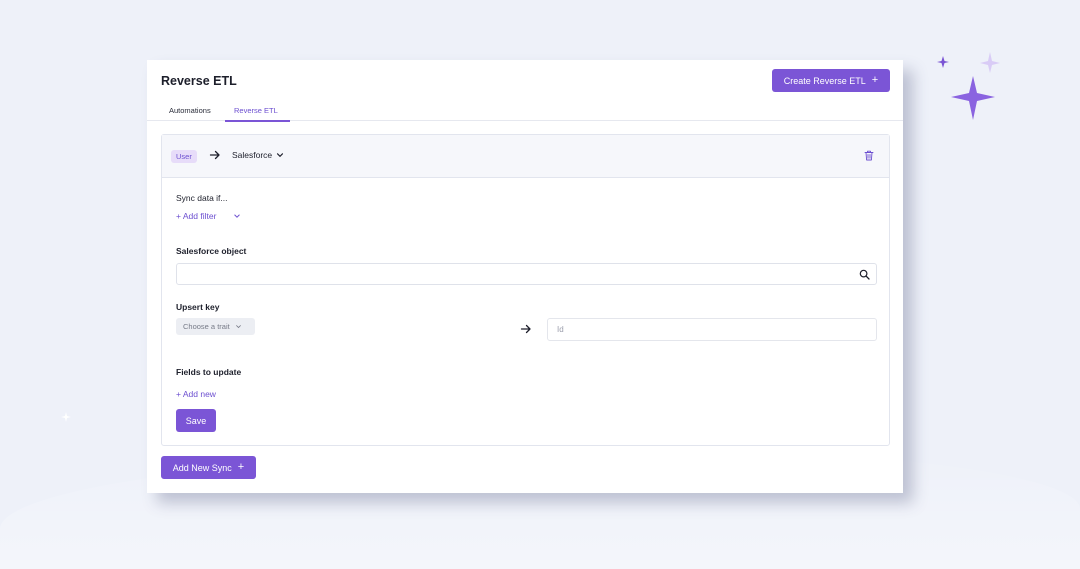 Image resolution: width=1080 pixels, height=569 pixels. Describe the element at coordinates (206, 326) in the screenshot. I see `trait-select-value: Choose a trait` at that location.